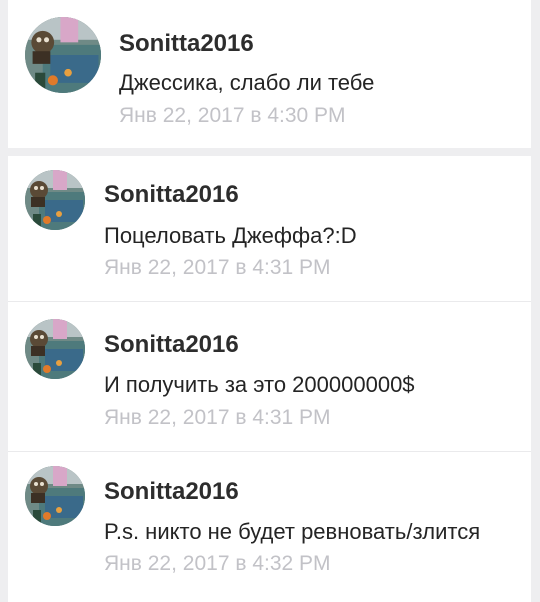 The image size is (540, 602). What do you see at coordinates (259, 384) in the screenshot?
I see `message-text: И получить за это 200000000$` at bounding box center [259, 384].